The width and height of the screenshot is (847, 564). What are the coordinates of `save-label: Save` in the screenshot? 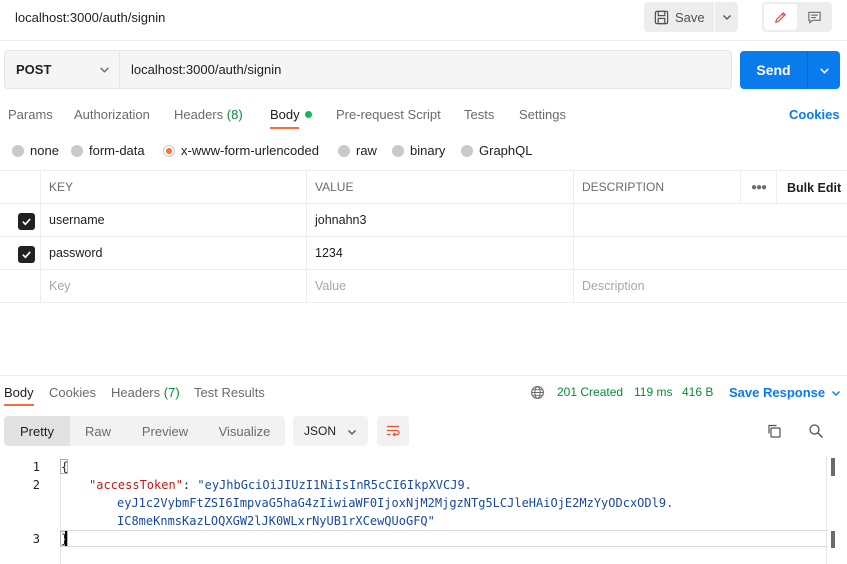 It's located at (690, 17).